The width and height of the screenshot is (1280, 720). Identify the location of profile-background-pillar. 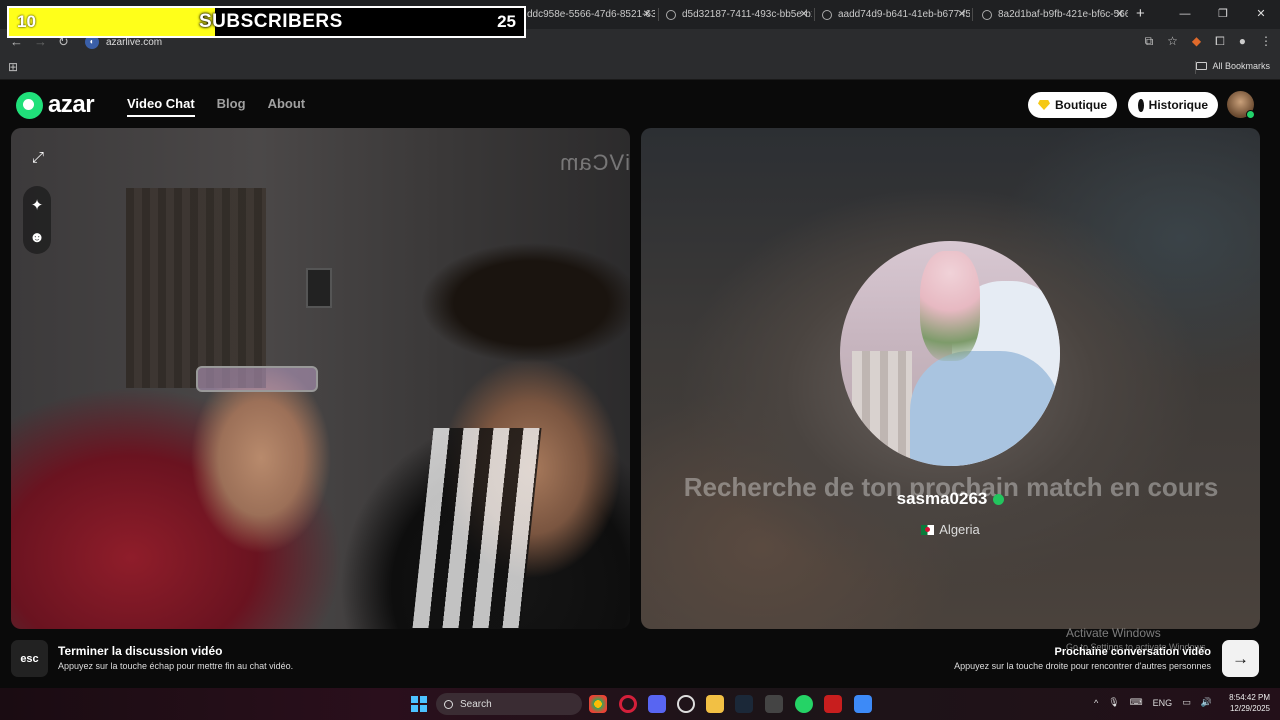
(882, 408).